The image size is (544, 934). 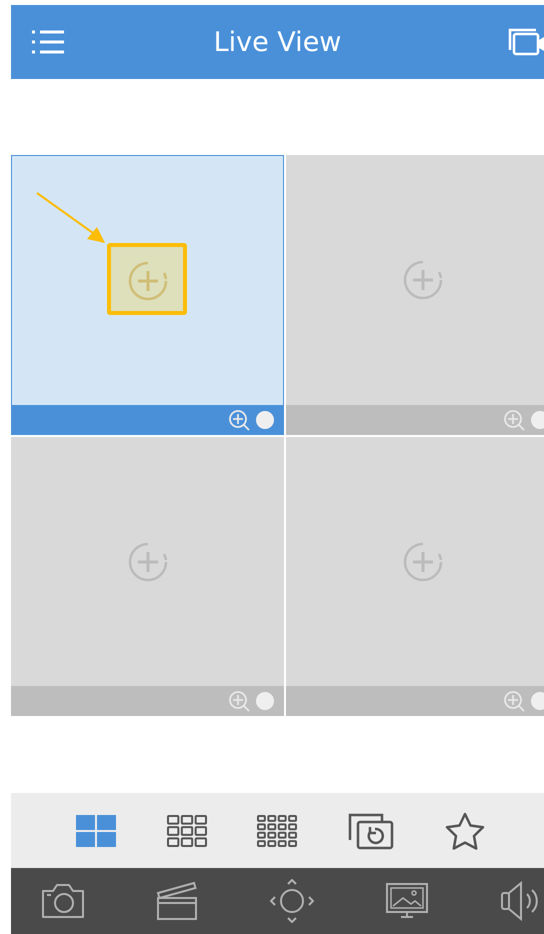 What do you see at coordinates (63, 901) in the screenshot?
I see `camera-icon` at bounding box center [63, 901].